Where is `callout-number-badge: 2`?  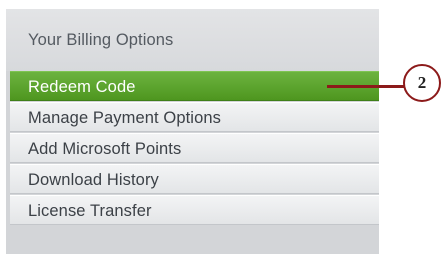 callout-number-badge: 2 is located at coordinates (422, 83).